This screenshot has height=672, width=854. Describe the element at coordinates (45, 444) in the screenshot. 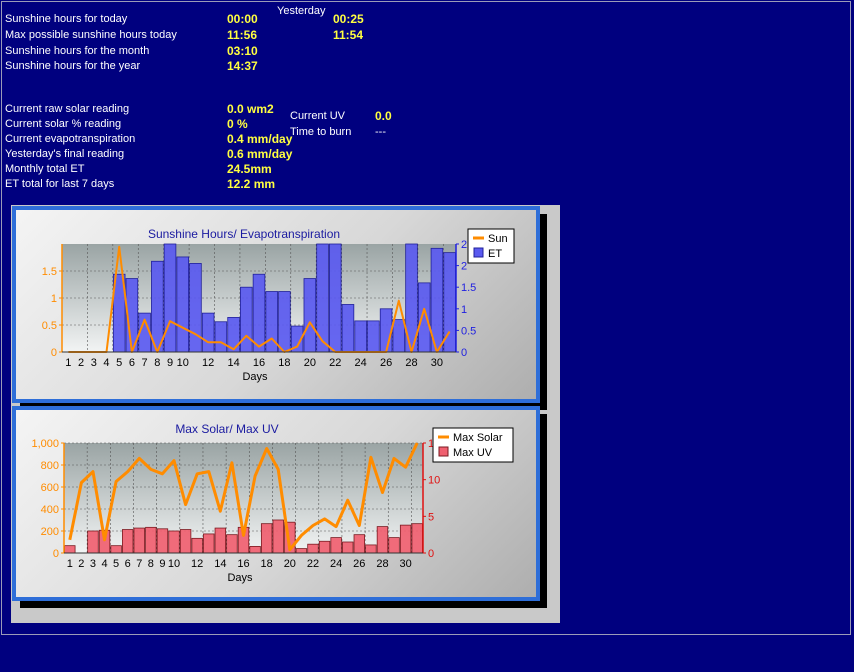

I see `left-tick-label: 1,000` at that location.